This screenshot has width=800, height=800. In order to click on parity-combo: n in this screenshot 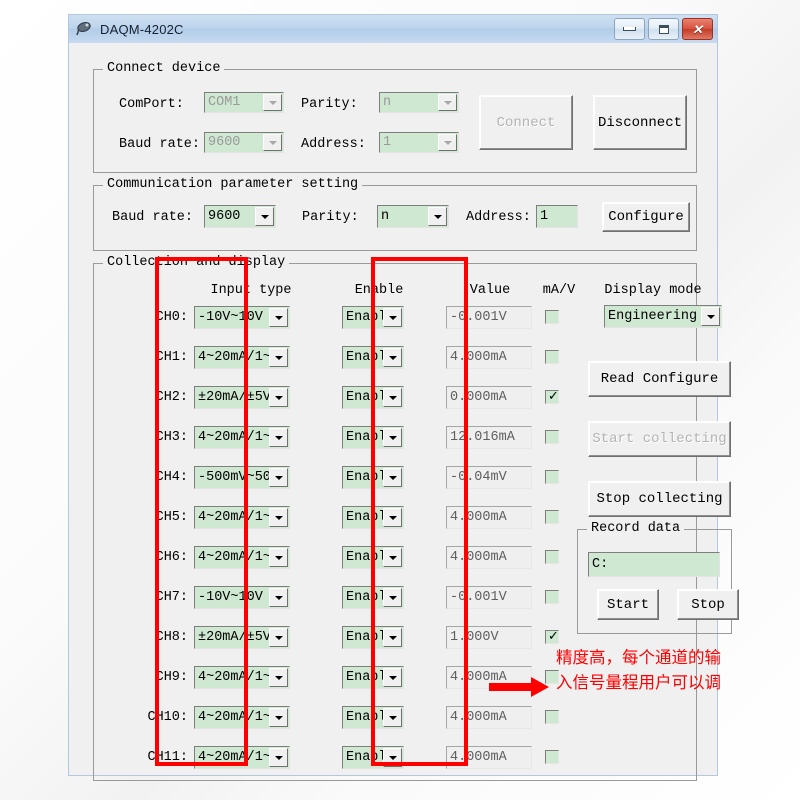, I will do `click(419, 102)`.